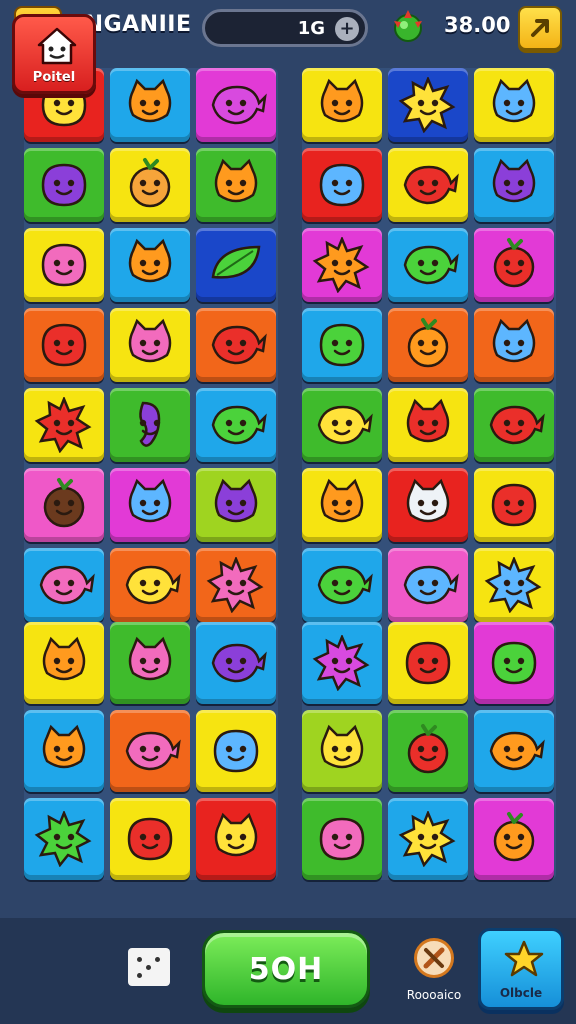  What do you see at coordinates (236, 585) in the screenshot?
I see `tile-pink-star` at bounding box center [236, 585].